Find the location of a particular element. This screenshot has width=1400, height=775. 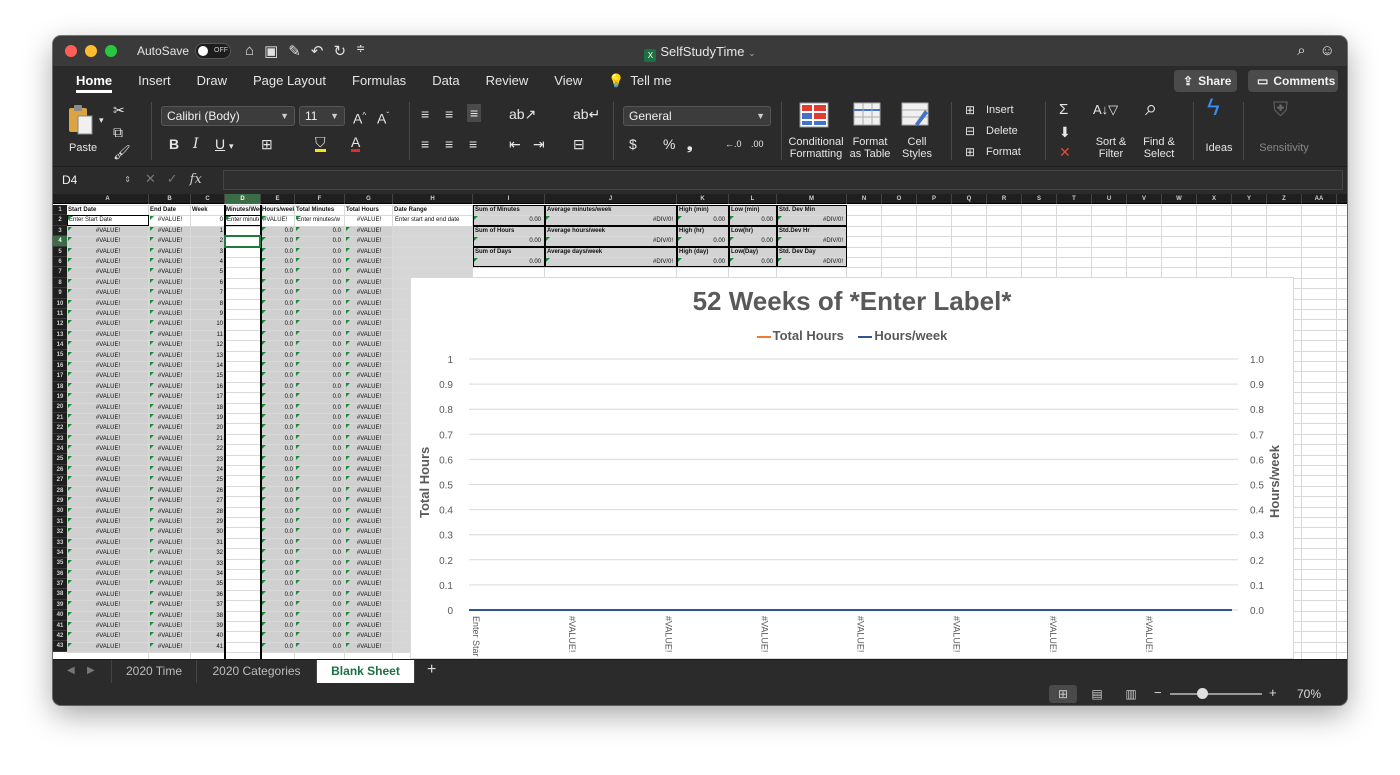

column-header-l: L is located at coordinates (753, 199).